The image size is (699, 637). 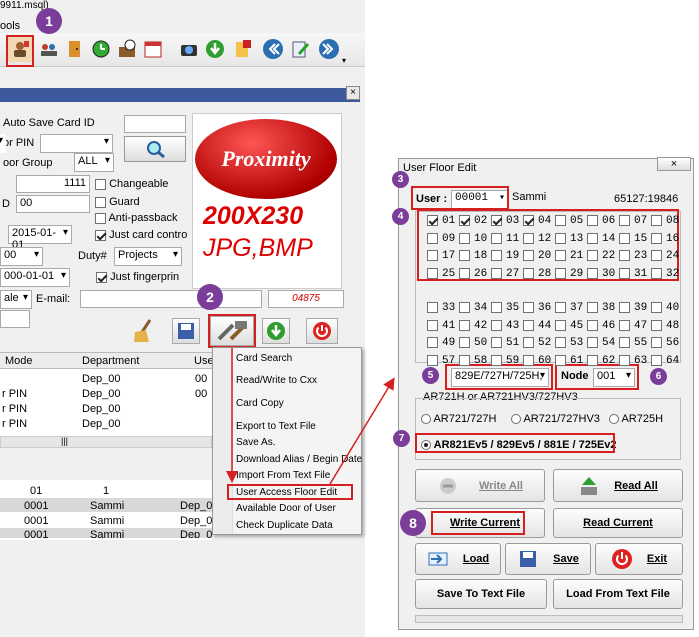 I want to click on floor-checkbox: 08, so click(x=665, y=221).